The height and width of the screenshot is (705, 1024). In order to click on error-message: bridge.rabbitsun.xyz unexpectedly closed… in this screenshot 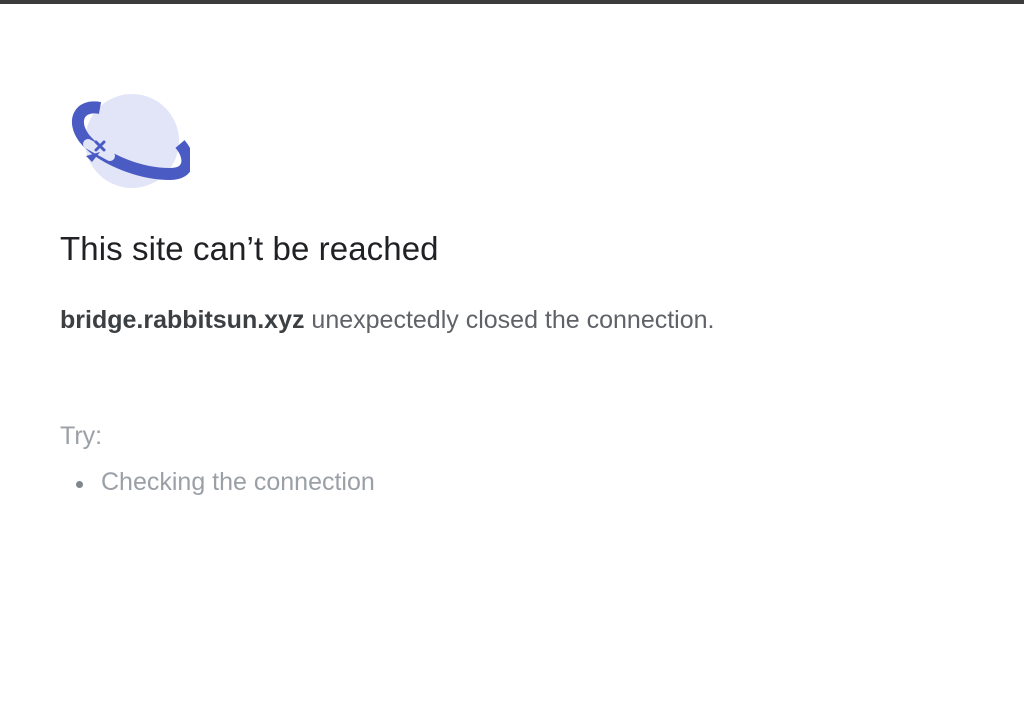, I will do `click(387, 320)`.